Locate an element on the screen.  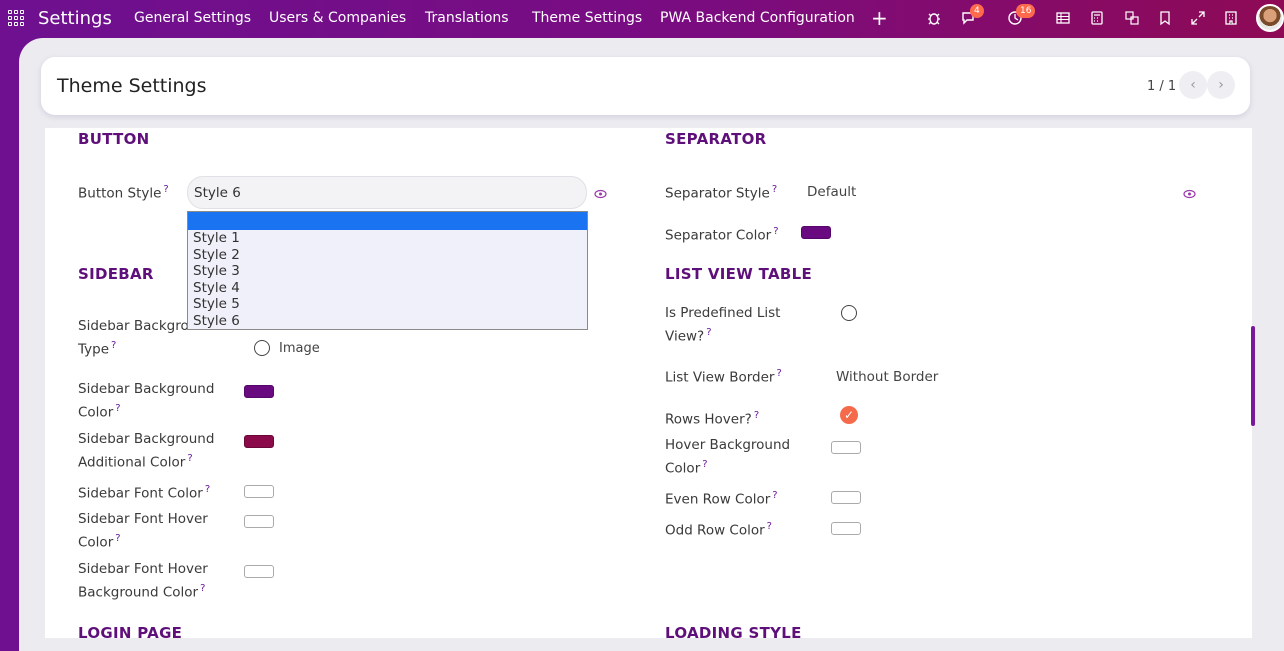
sidebar-bg-color-swatch is located at coordinates (259, 391).